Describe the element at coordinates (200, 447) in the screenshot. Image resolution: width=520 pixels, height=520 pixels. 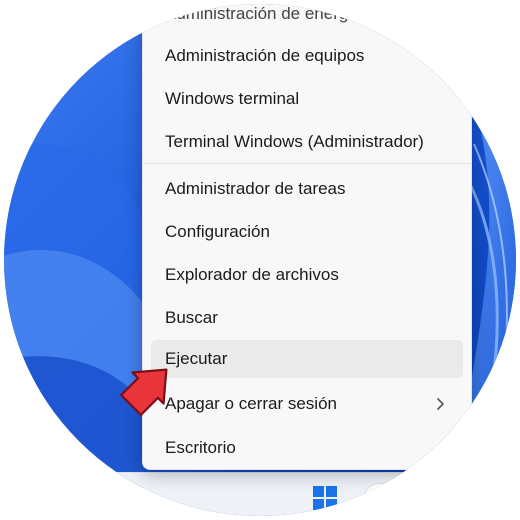
I see `menu-item-label: Escritorio` at that location.